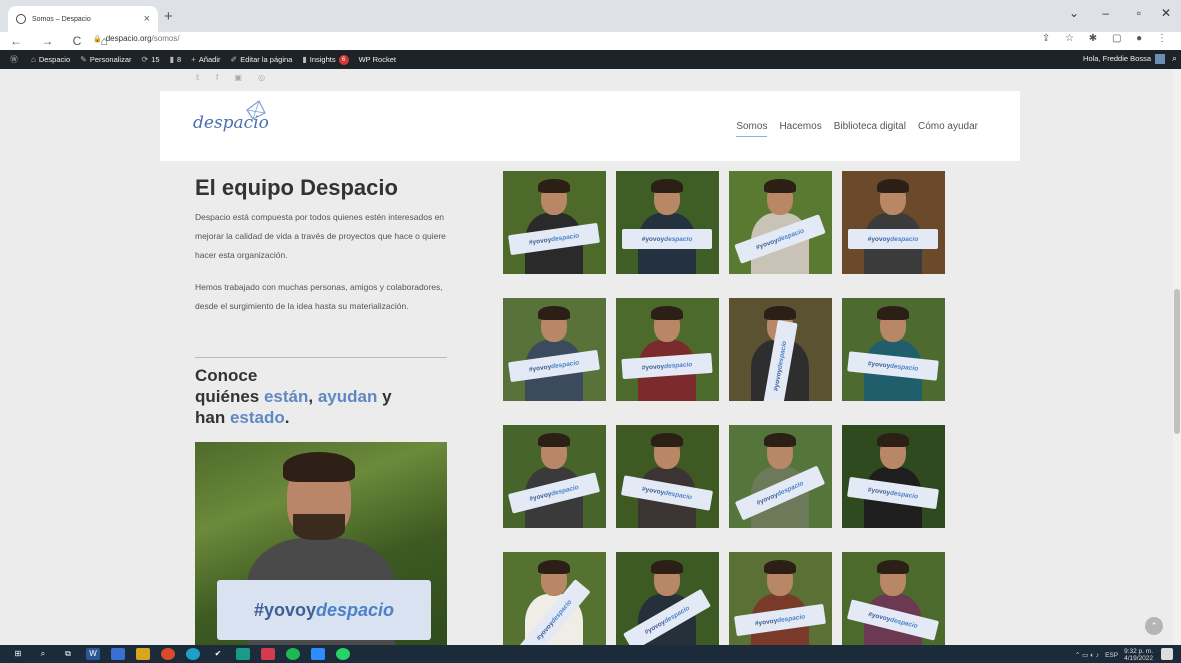  Describe the element at coordinates (948, 129) in the screenshot. I see `menu-item-como-ayudar: Cómo ayudar` at that location.